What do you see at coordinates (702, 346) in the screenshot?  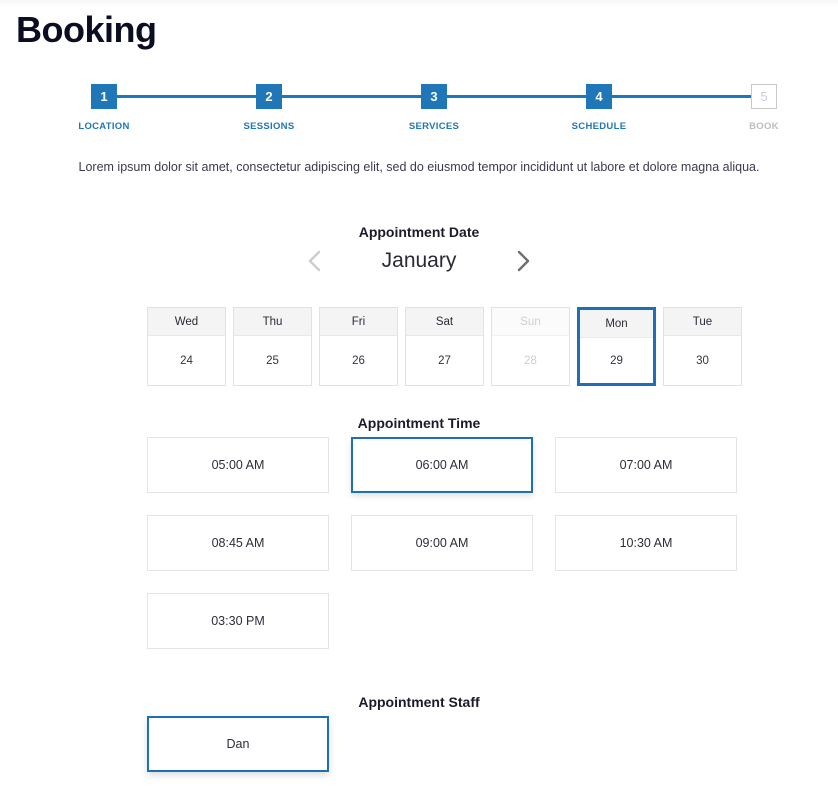 I see `date-cell-30: Tue 30` at bounding box center [702, 346].